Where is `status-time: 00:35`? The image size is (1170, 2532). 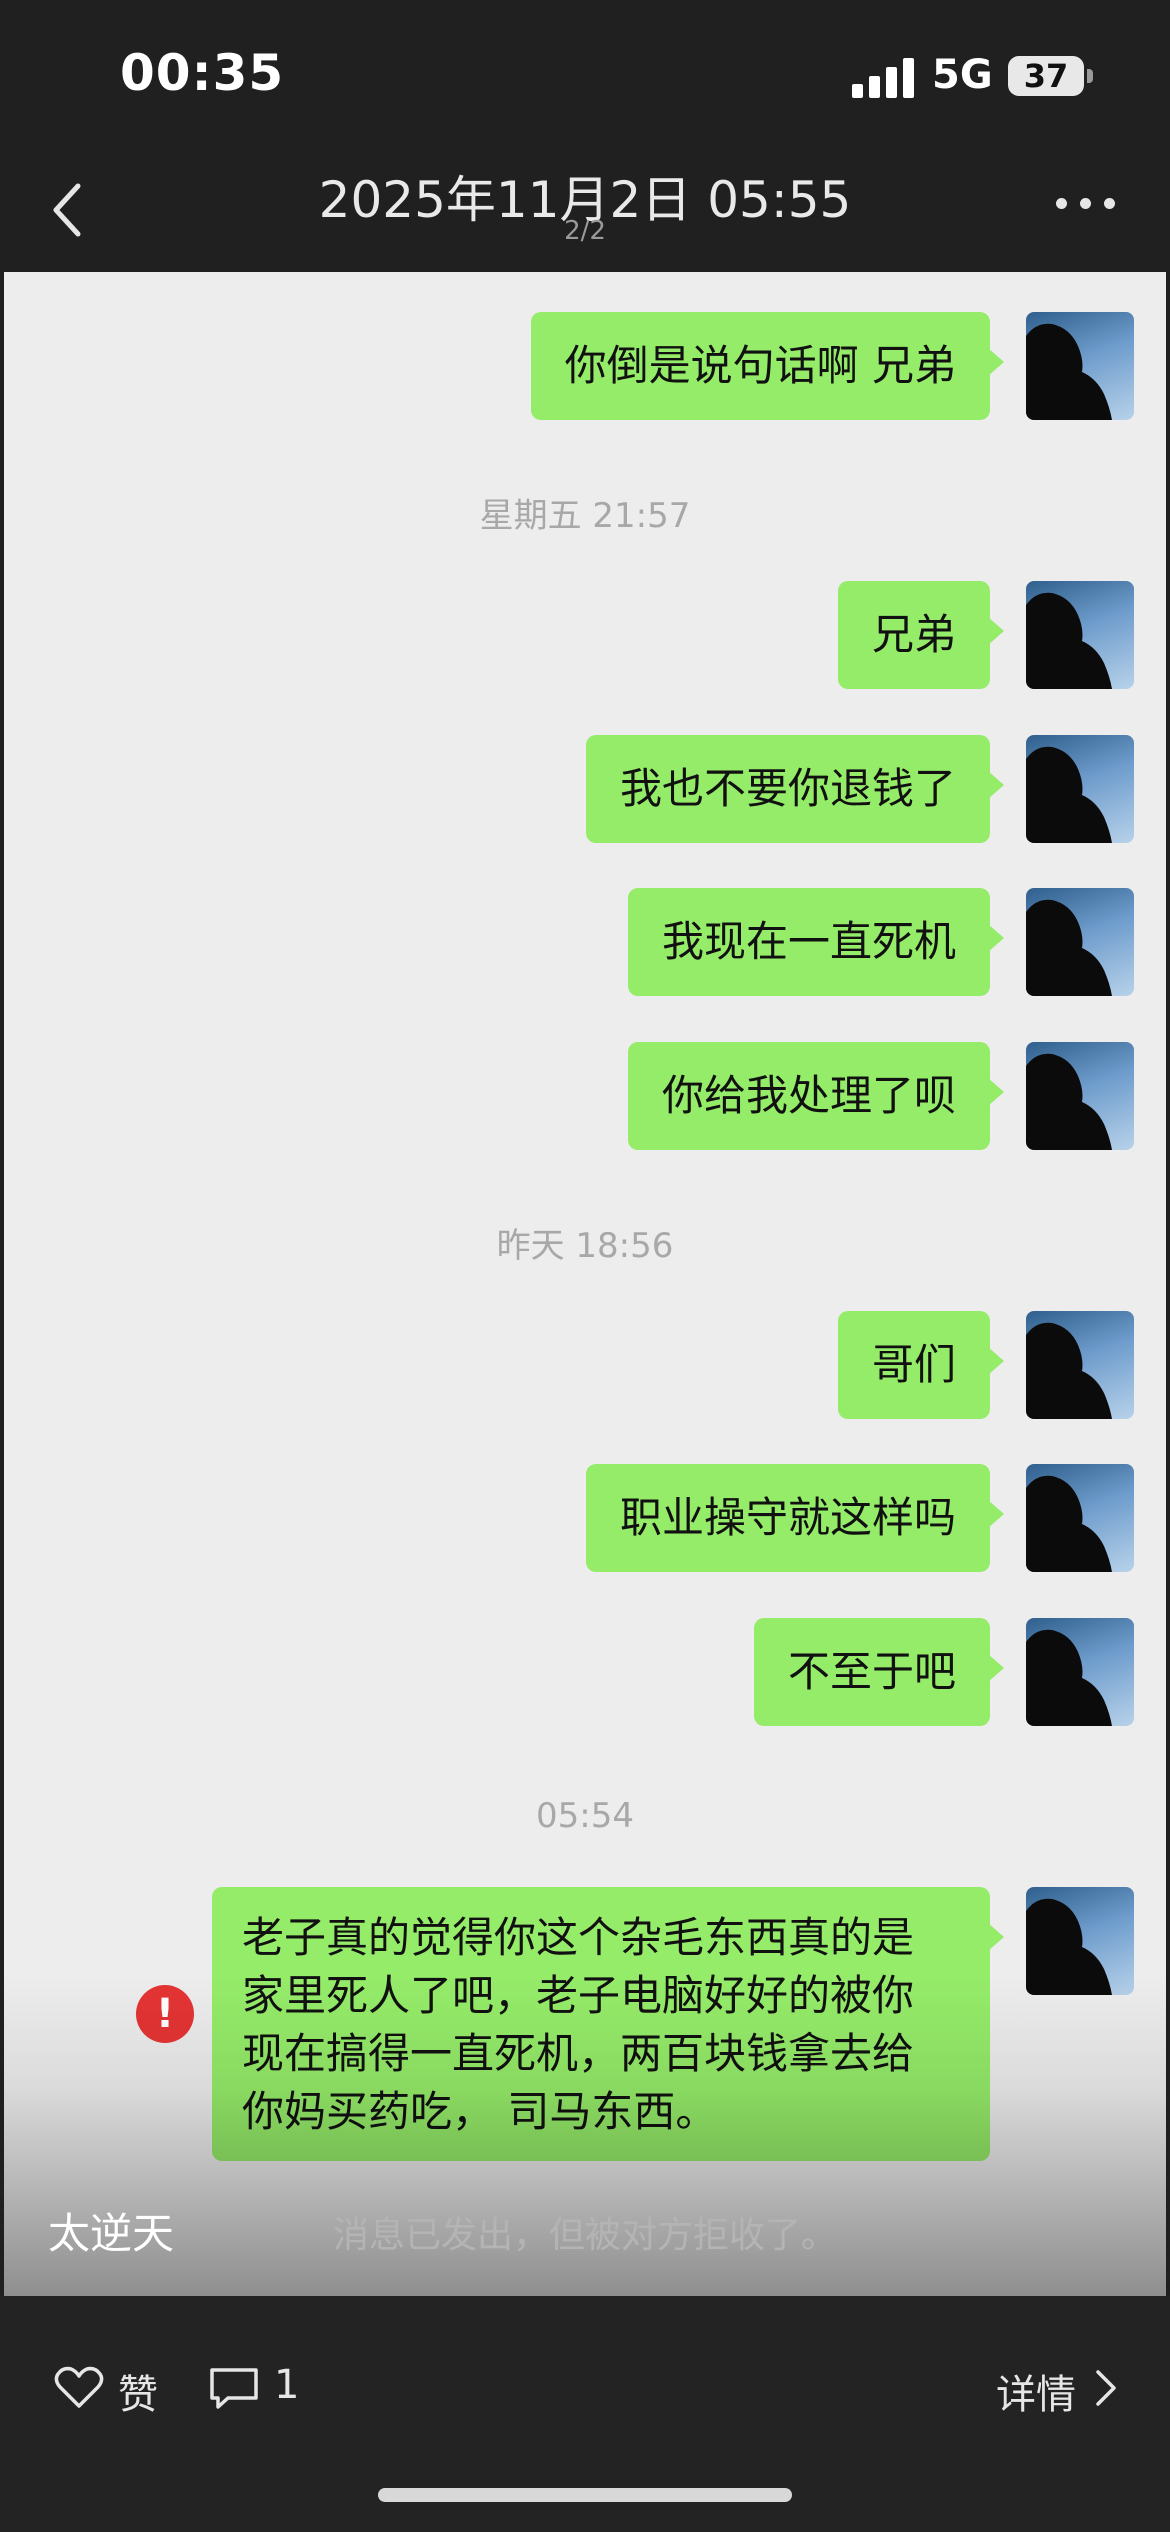
status-time: 00:35 is located at coordinates (202, 73).